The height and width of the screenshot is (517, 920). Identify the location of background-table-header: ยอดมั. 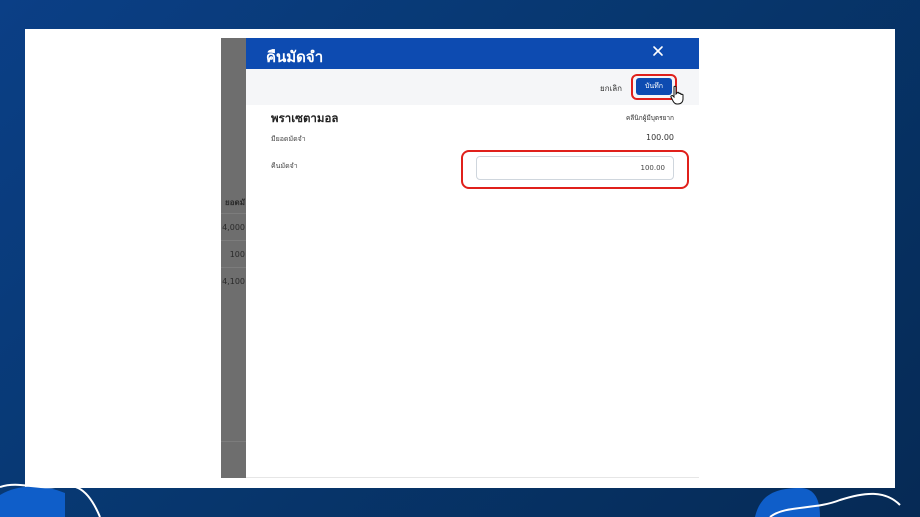
(235, 202).